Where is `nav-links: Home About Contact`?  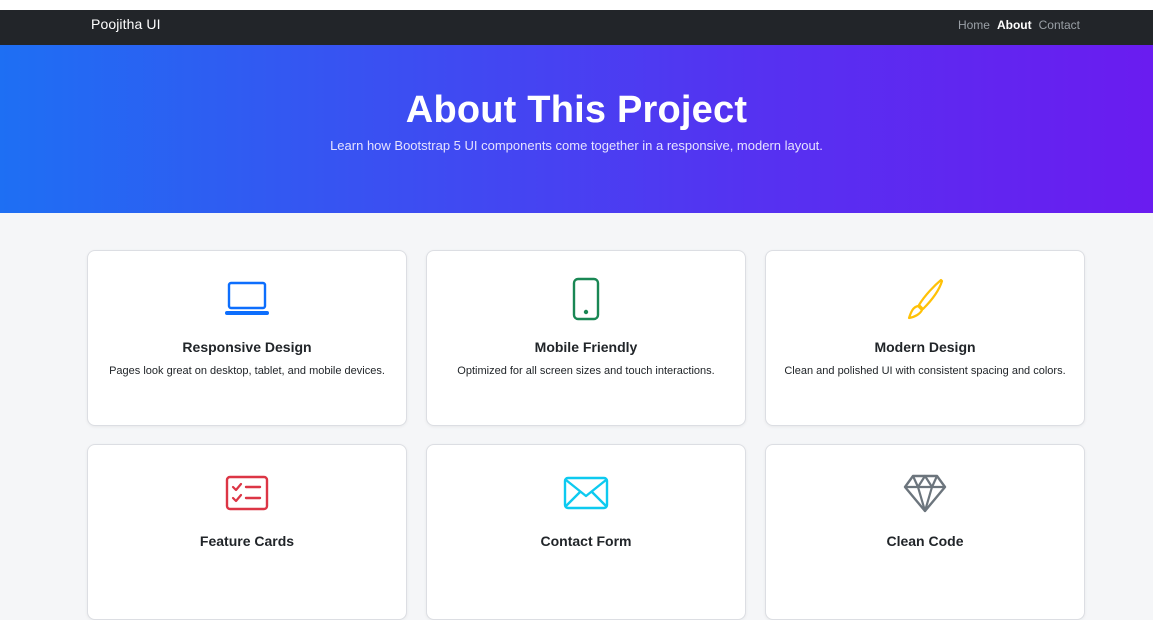
nav-links: Home About Contact is located at coordinates (1019, 25).